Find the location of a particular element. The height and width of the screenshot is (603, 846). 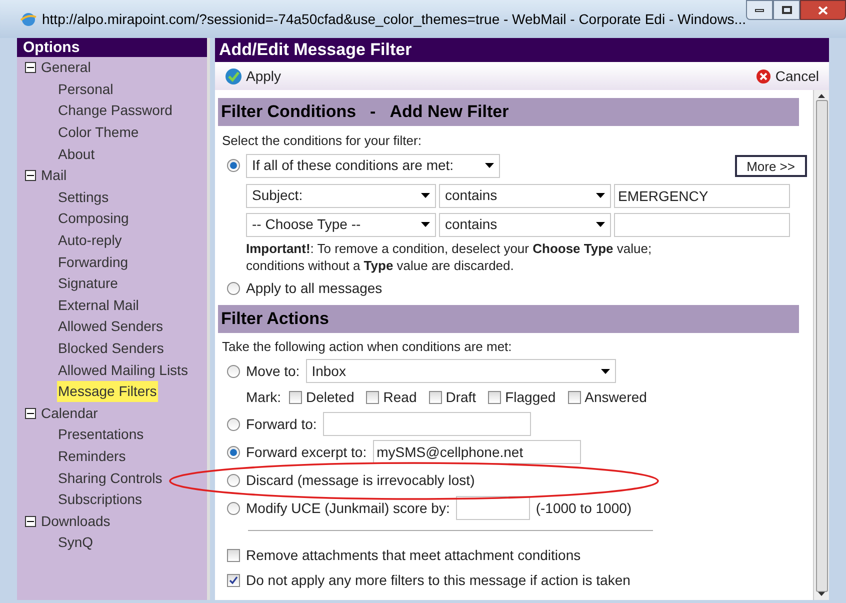

sidebar-item: External Mail is located at coordinates (98, 305).